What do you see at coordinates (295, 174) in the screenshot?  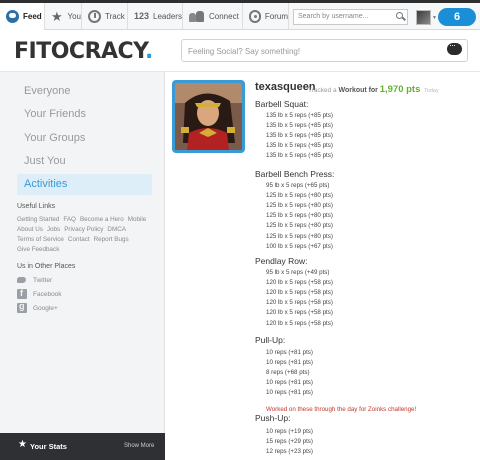 I see `exercise-title: Barbell Bench Press:` at bounding box center [295, 174].